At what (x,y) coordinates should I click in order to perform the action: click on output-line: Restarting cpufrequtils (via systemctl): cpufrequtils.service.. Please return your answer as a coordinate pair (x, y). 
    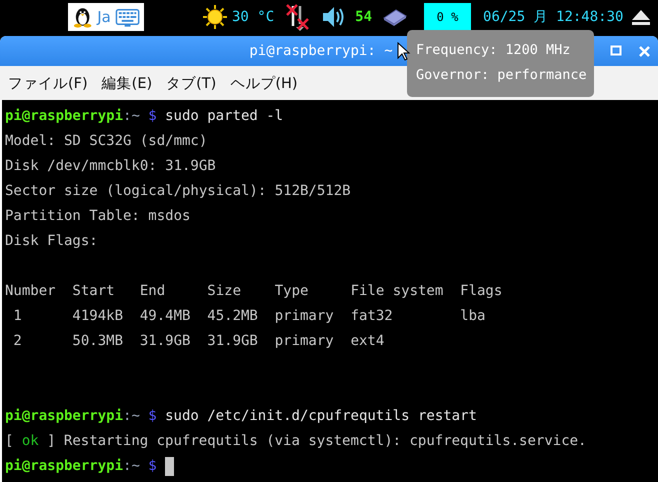
    Looking at the image, I should click on (325, 441).